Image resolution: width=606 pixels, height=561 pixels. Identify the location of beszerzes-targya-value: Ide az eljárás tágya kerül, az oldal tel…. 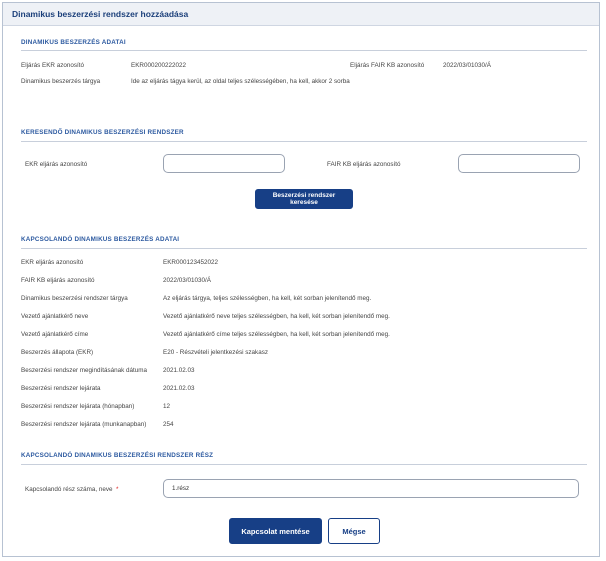
(240, 81).